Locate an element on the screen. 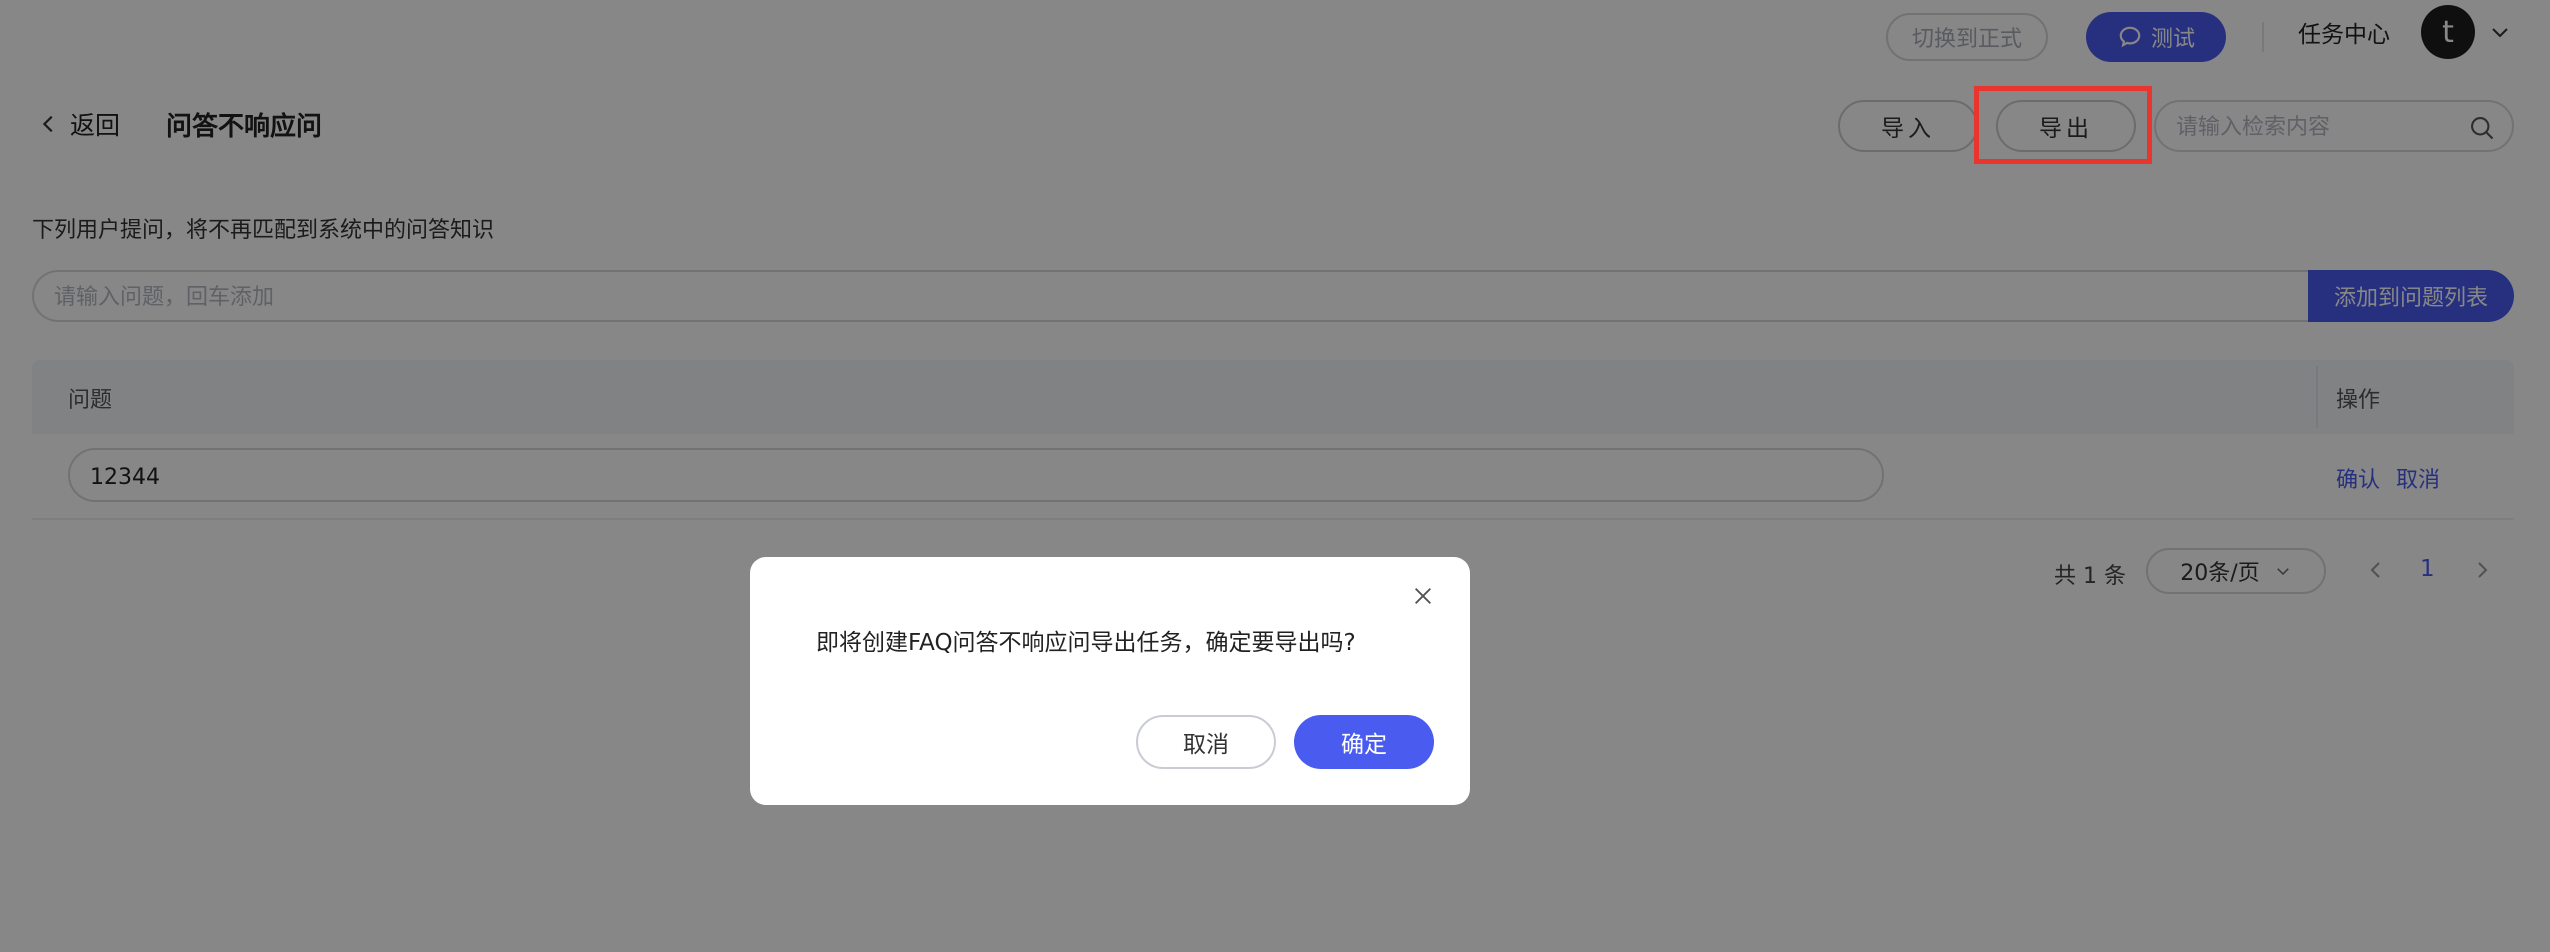  confirm-button: 确定 is located at coordinates (1364, 742).